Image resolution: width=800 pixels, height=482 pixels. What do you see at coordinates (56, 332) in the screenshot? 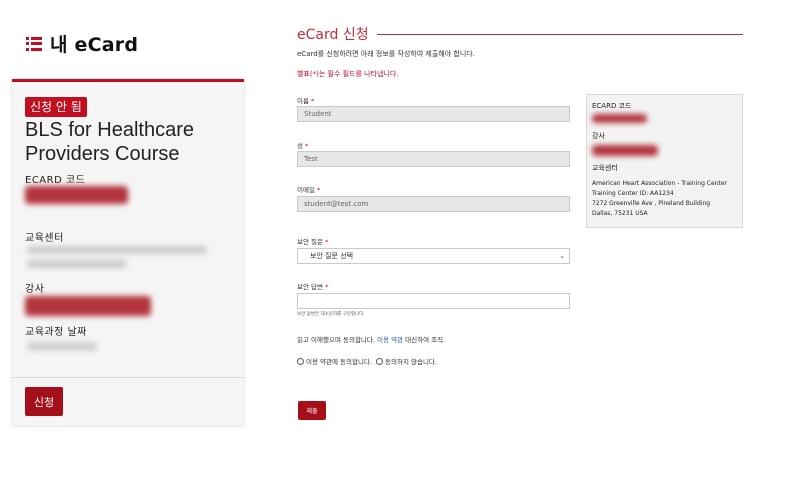
I see `course-date-label: 교육과정 날짜` at bounding box center [56, 332].